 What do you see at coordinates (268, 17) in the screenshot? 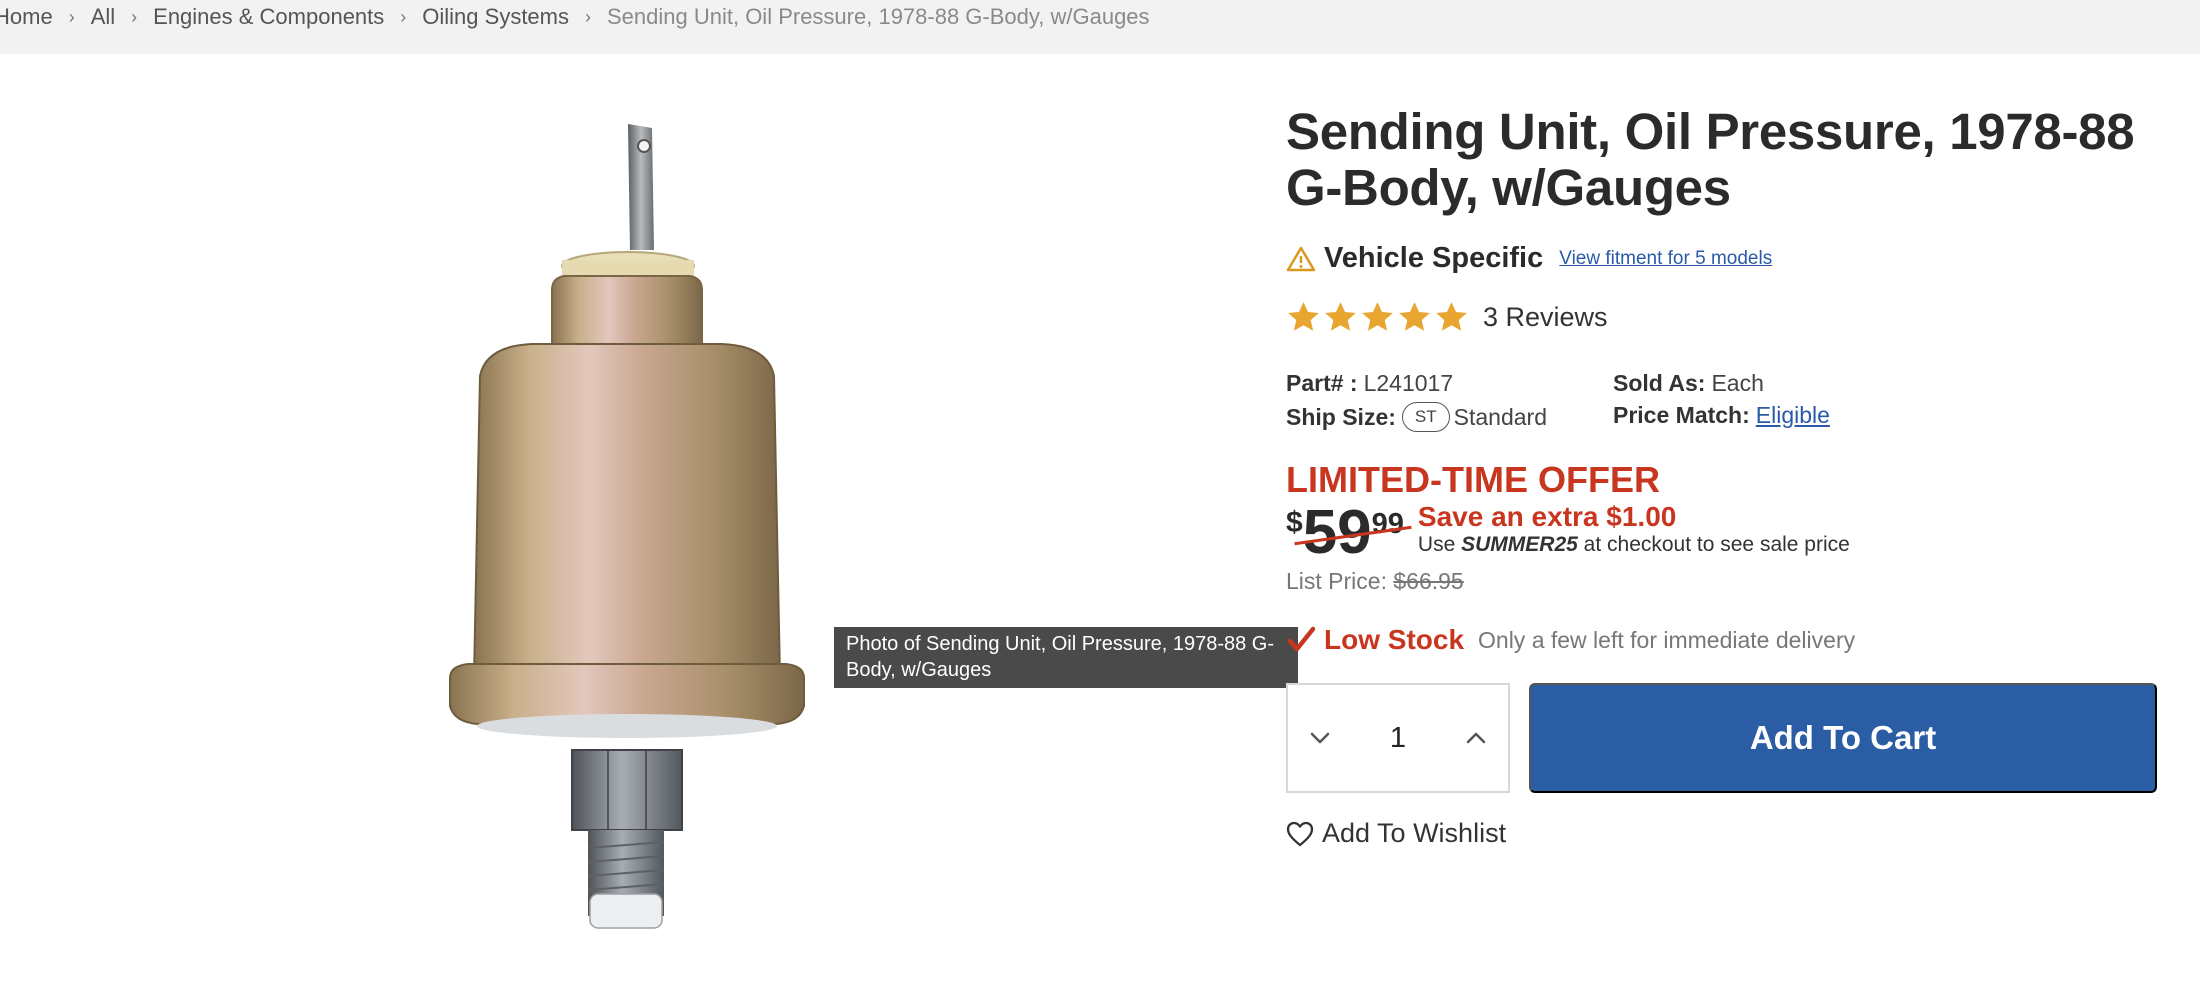
I see `breadcrumb-item-engines: Engines & Components` at bounding box center [268, 17].